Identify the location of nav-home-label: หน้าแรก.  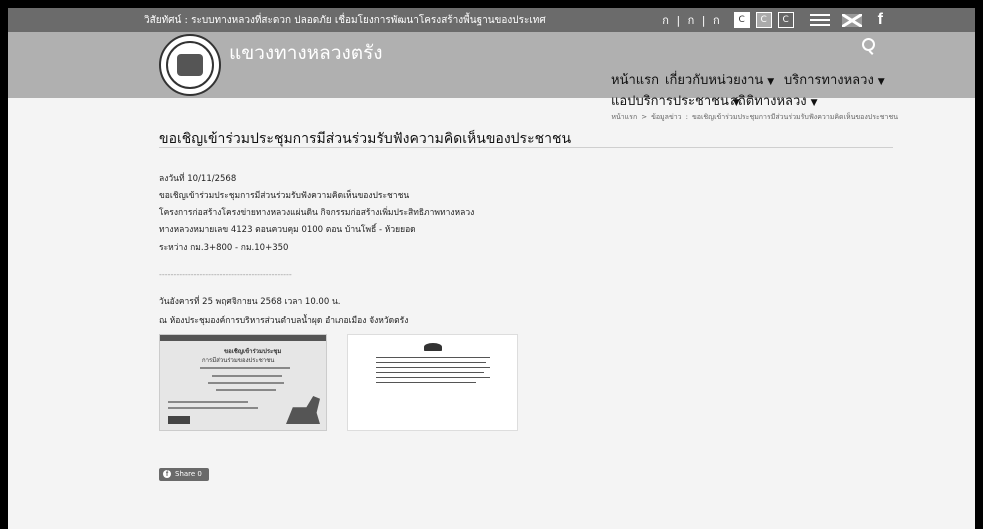
(635, 80).